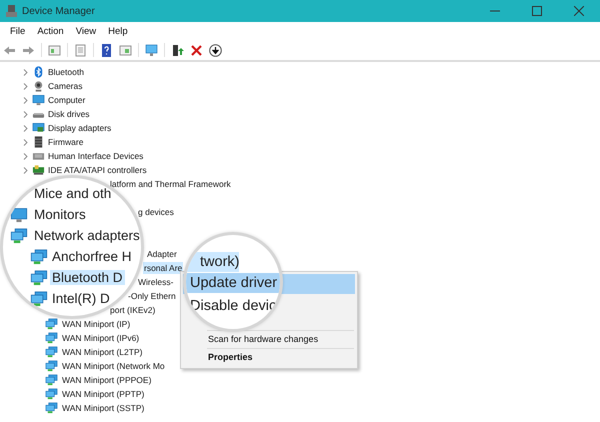 This screenshot has width=600, height=422. Describe the element at coordinates (38, 156) in the screenshot. I see `keyboard-icon` at that location.